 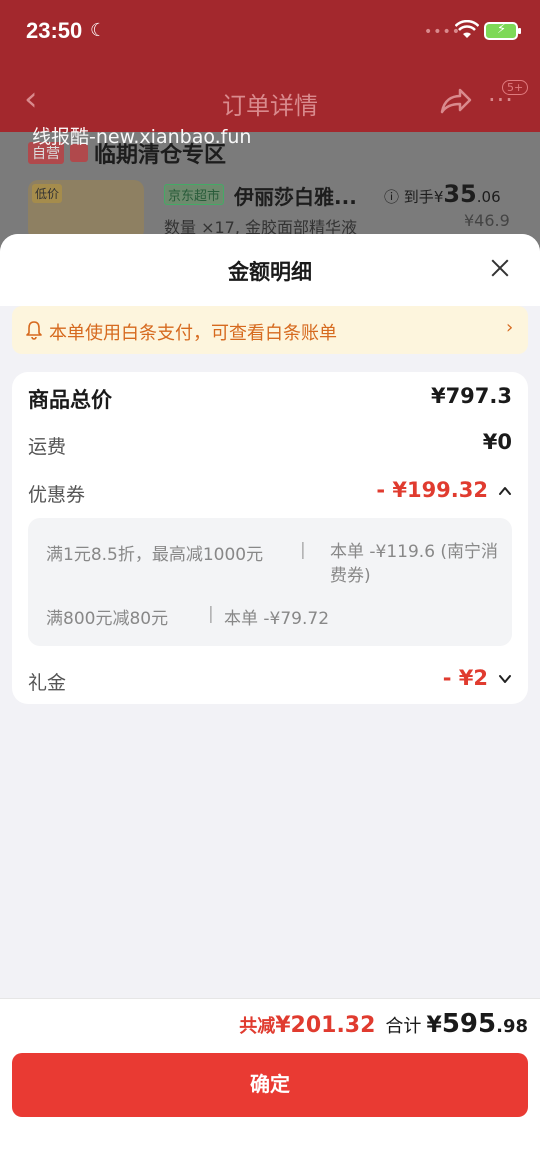 What do you see at coordinates (270, 31) in the screenshot?
I see `status-bar: 23:50 ☾ •••• ⚡` at bounding box center [270, 31].